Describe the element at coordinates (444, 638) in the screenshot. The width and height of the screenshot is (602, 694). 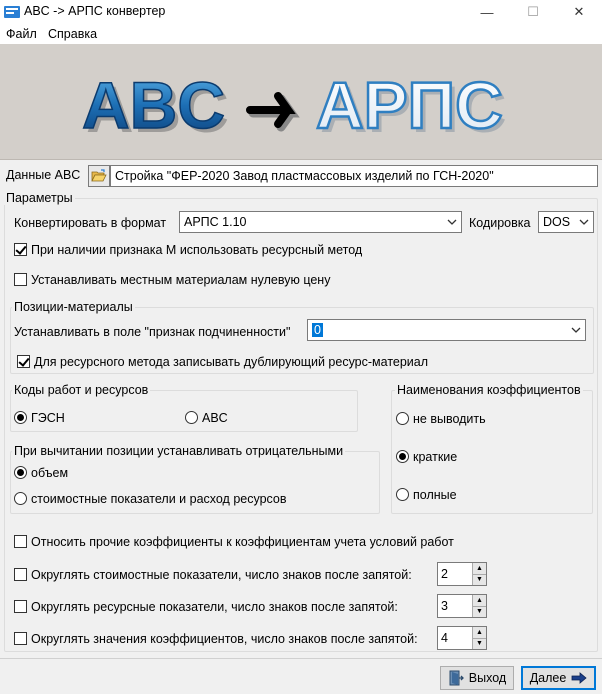
I see `round-coef-value: 4` at that location.